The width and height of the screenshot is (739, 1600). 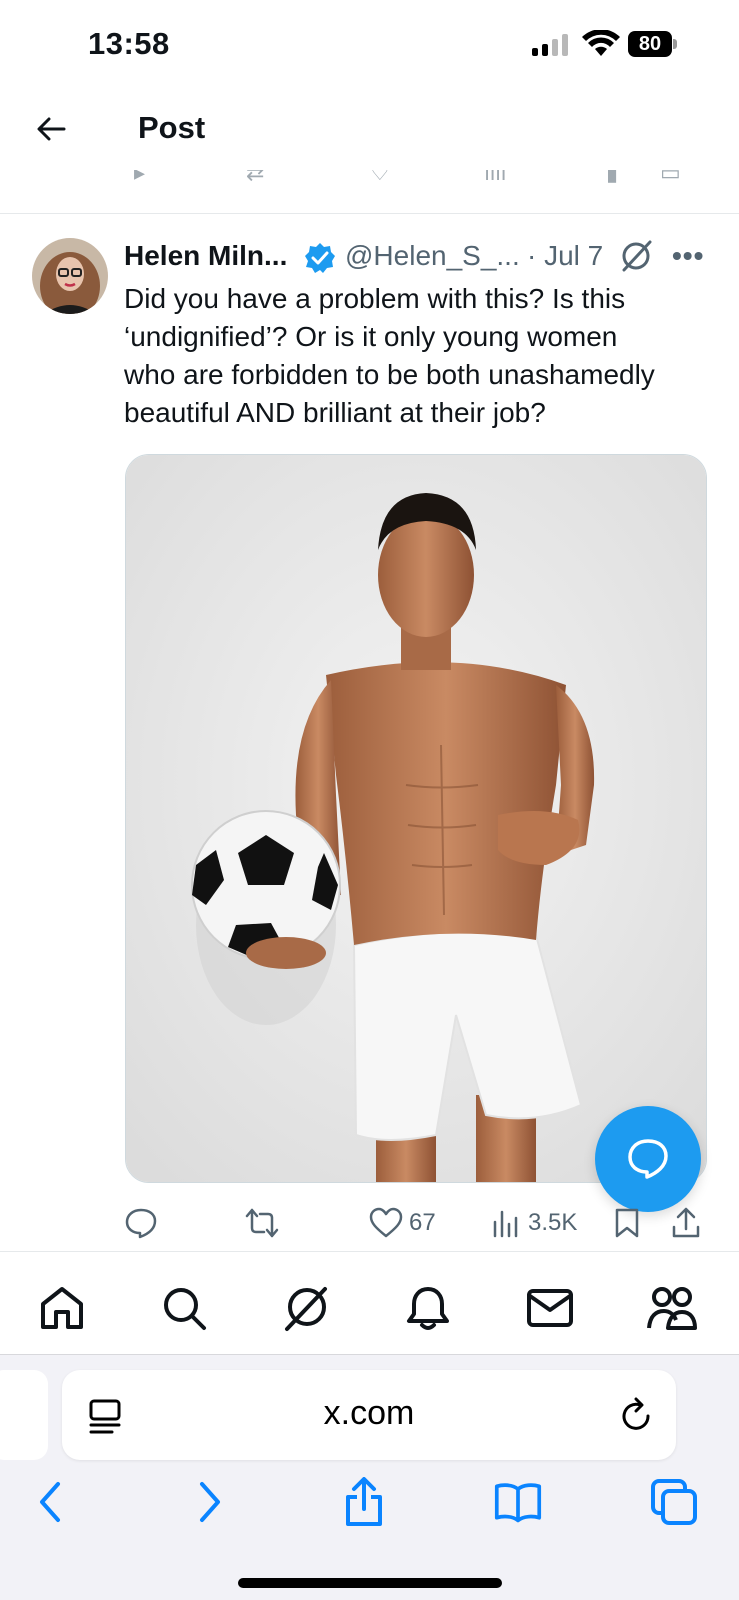 I want to click on battery-indicator: 80, so click(x=654, y=44).